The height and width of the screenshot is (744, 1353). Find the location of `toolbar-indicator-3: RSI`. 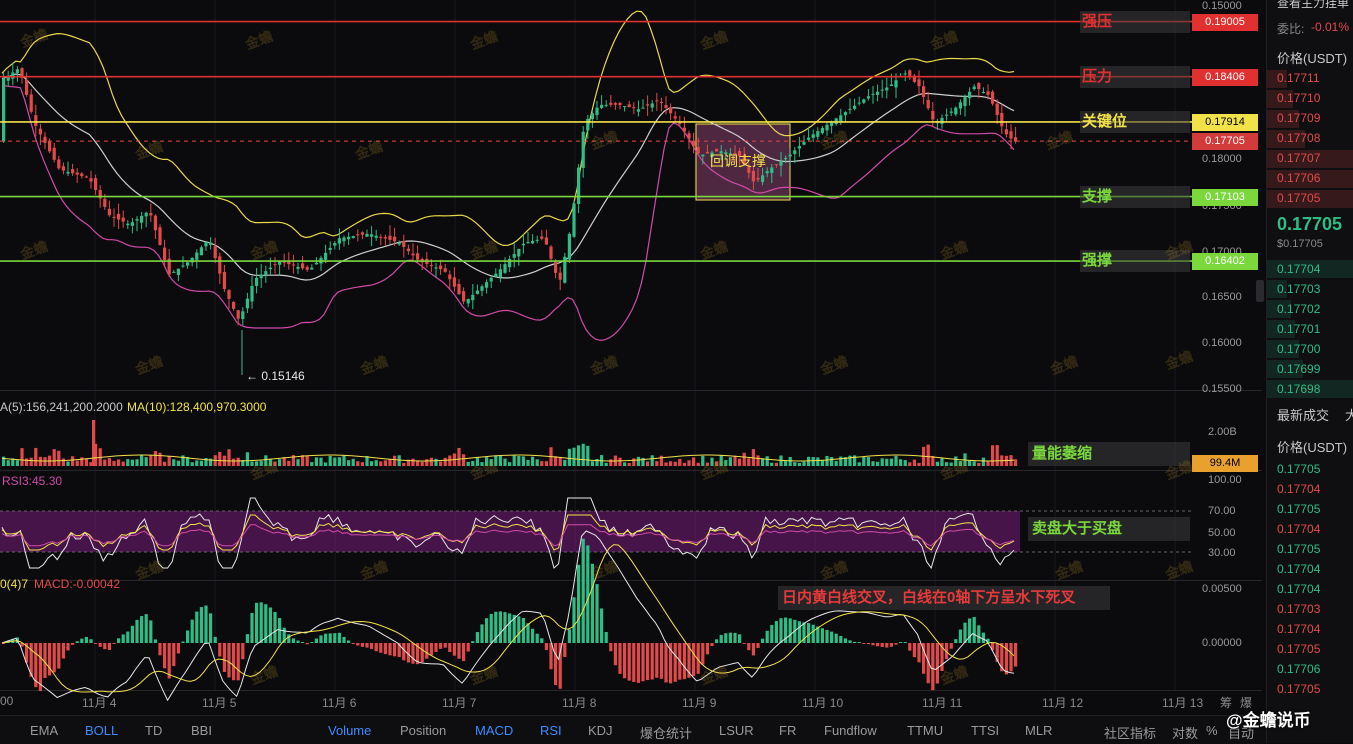

toolbar-indicator-3: RSI is located at coordinates (551, 730).